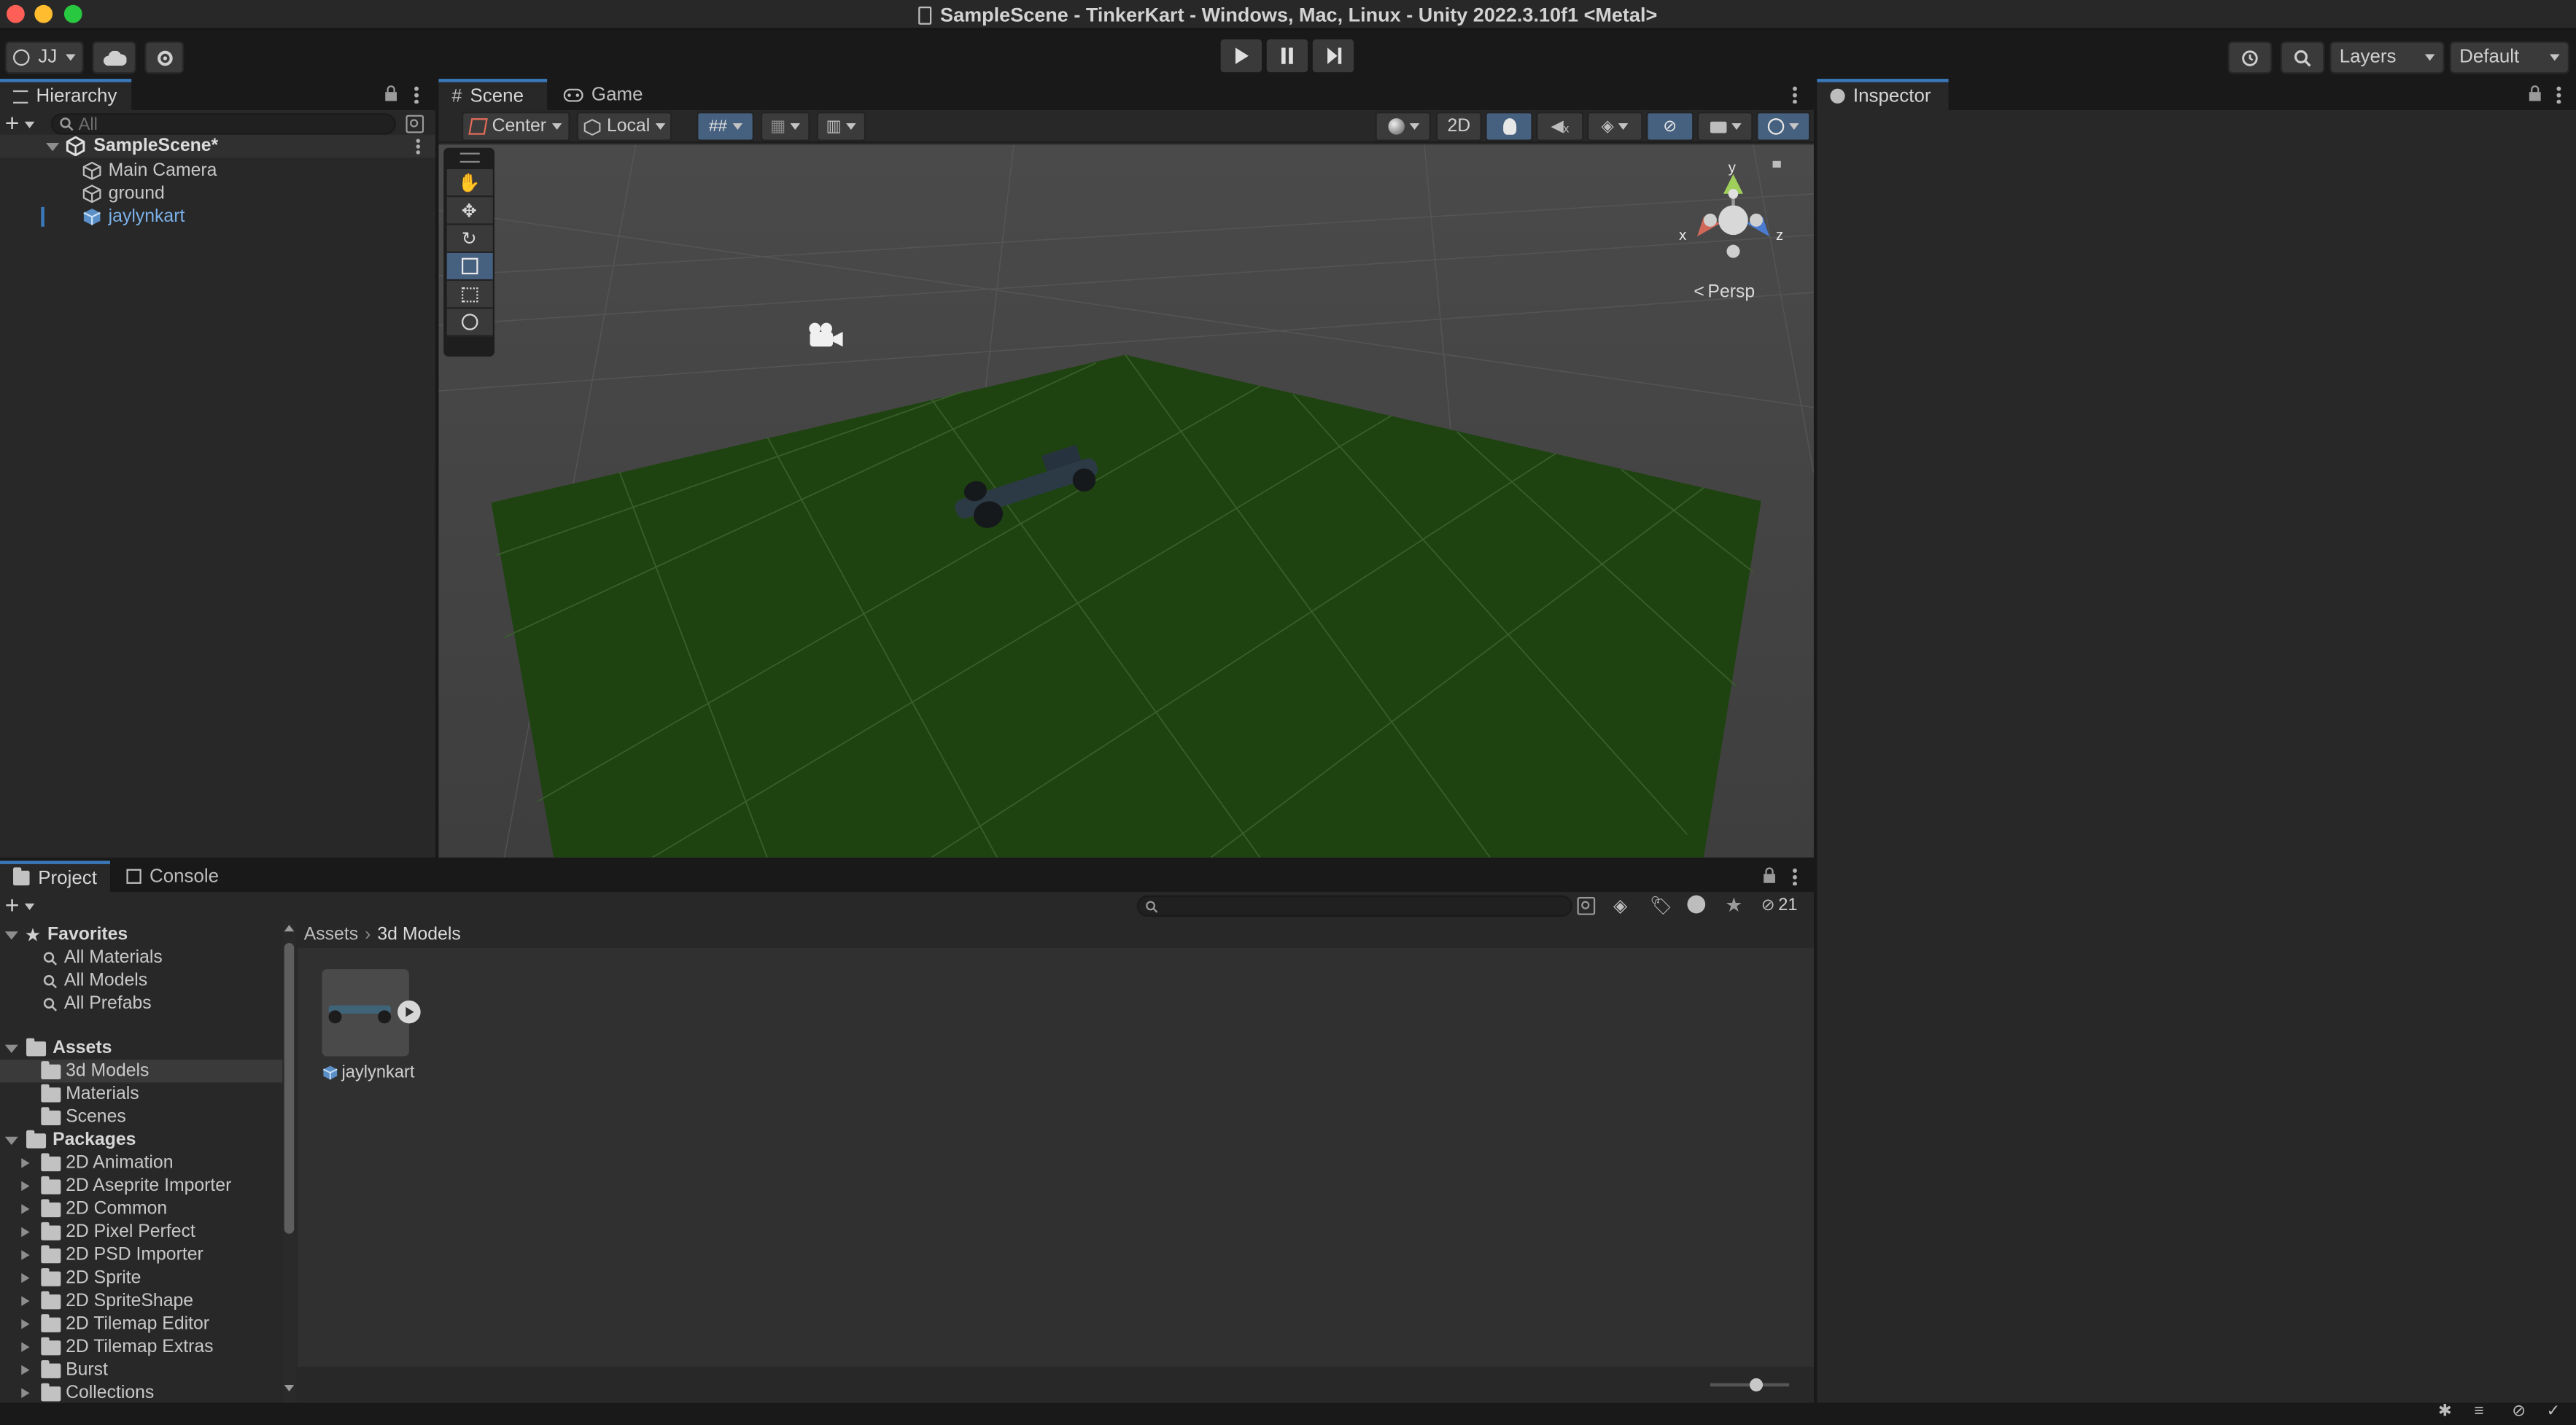 The width and height of the screenshot is (2576, 1425). I want to click on asset-tile: jaylynkart, so click(371, 1025).